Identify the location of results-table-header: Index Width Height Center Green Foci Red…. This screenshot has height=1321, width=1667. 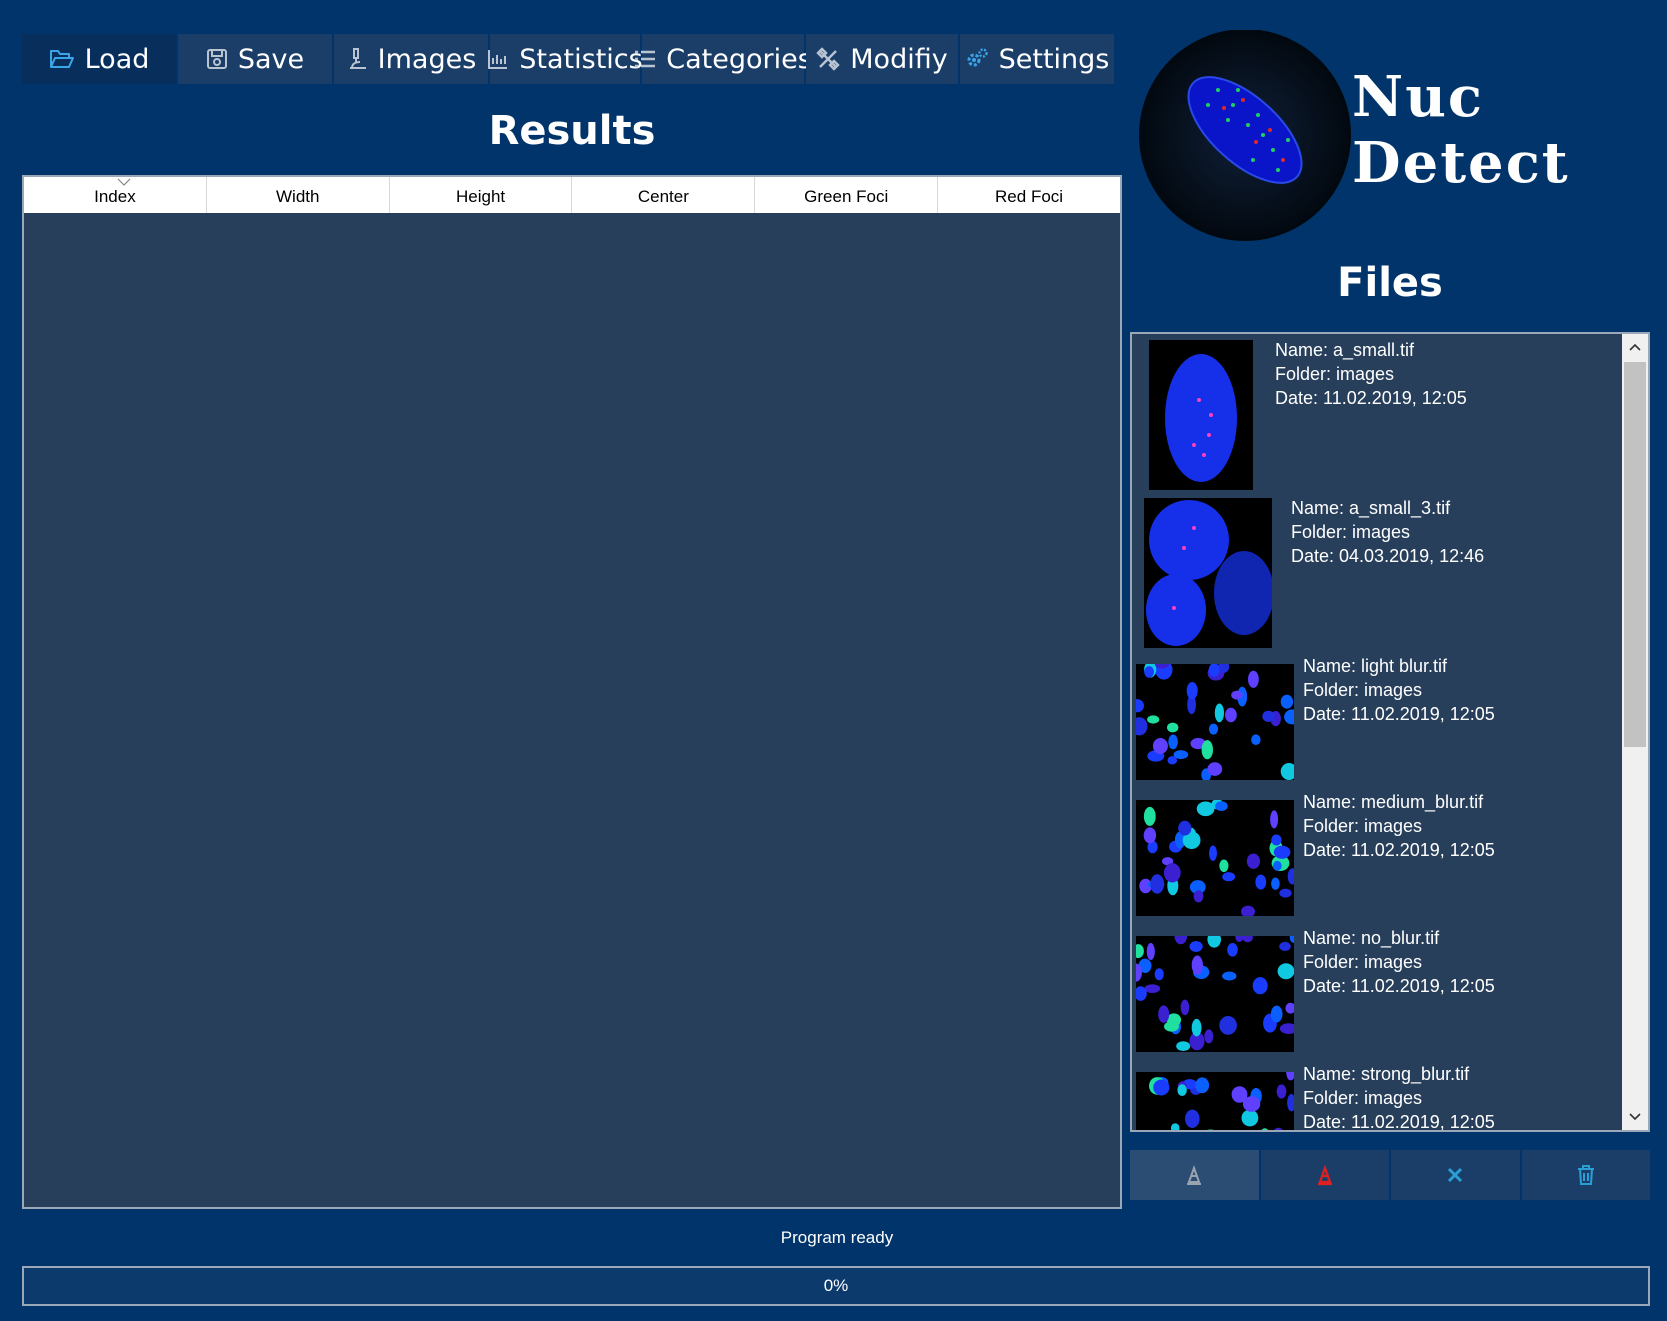
(572, 195).